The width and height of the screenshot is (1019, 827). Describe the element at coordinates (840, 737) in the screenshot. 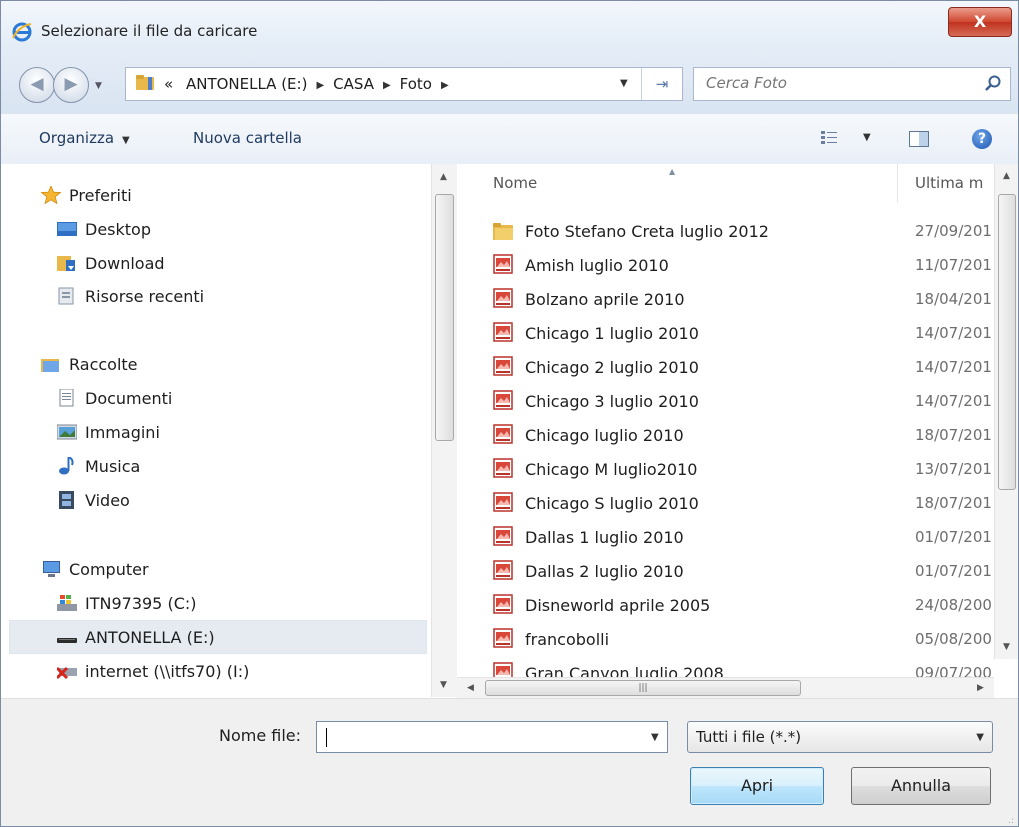

I see `file-type-select: Tutti i file (*.*) ▼` at that location.